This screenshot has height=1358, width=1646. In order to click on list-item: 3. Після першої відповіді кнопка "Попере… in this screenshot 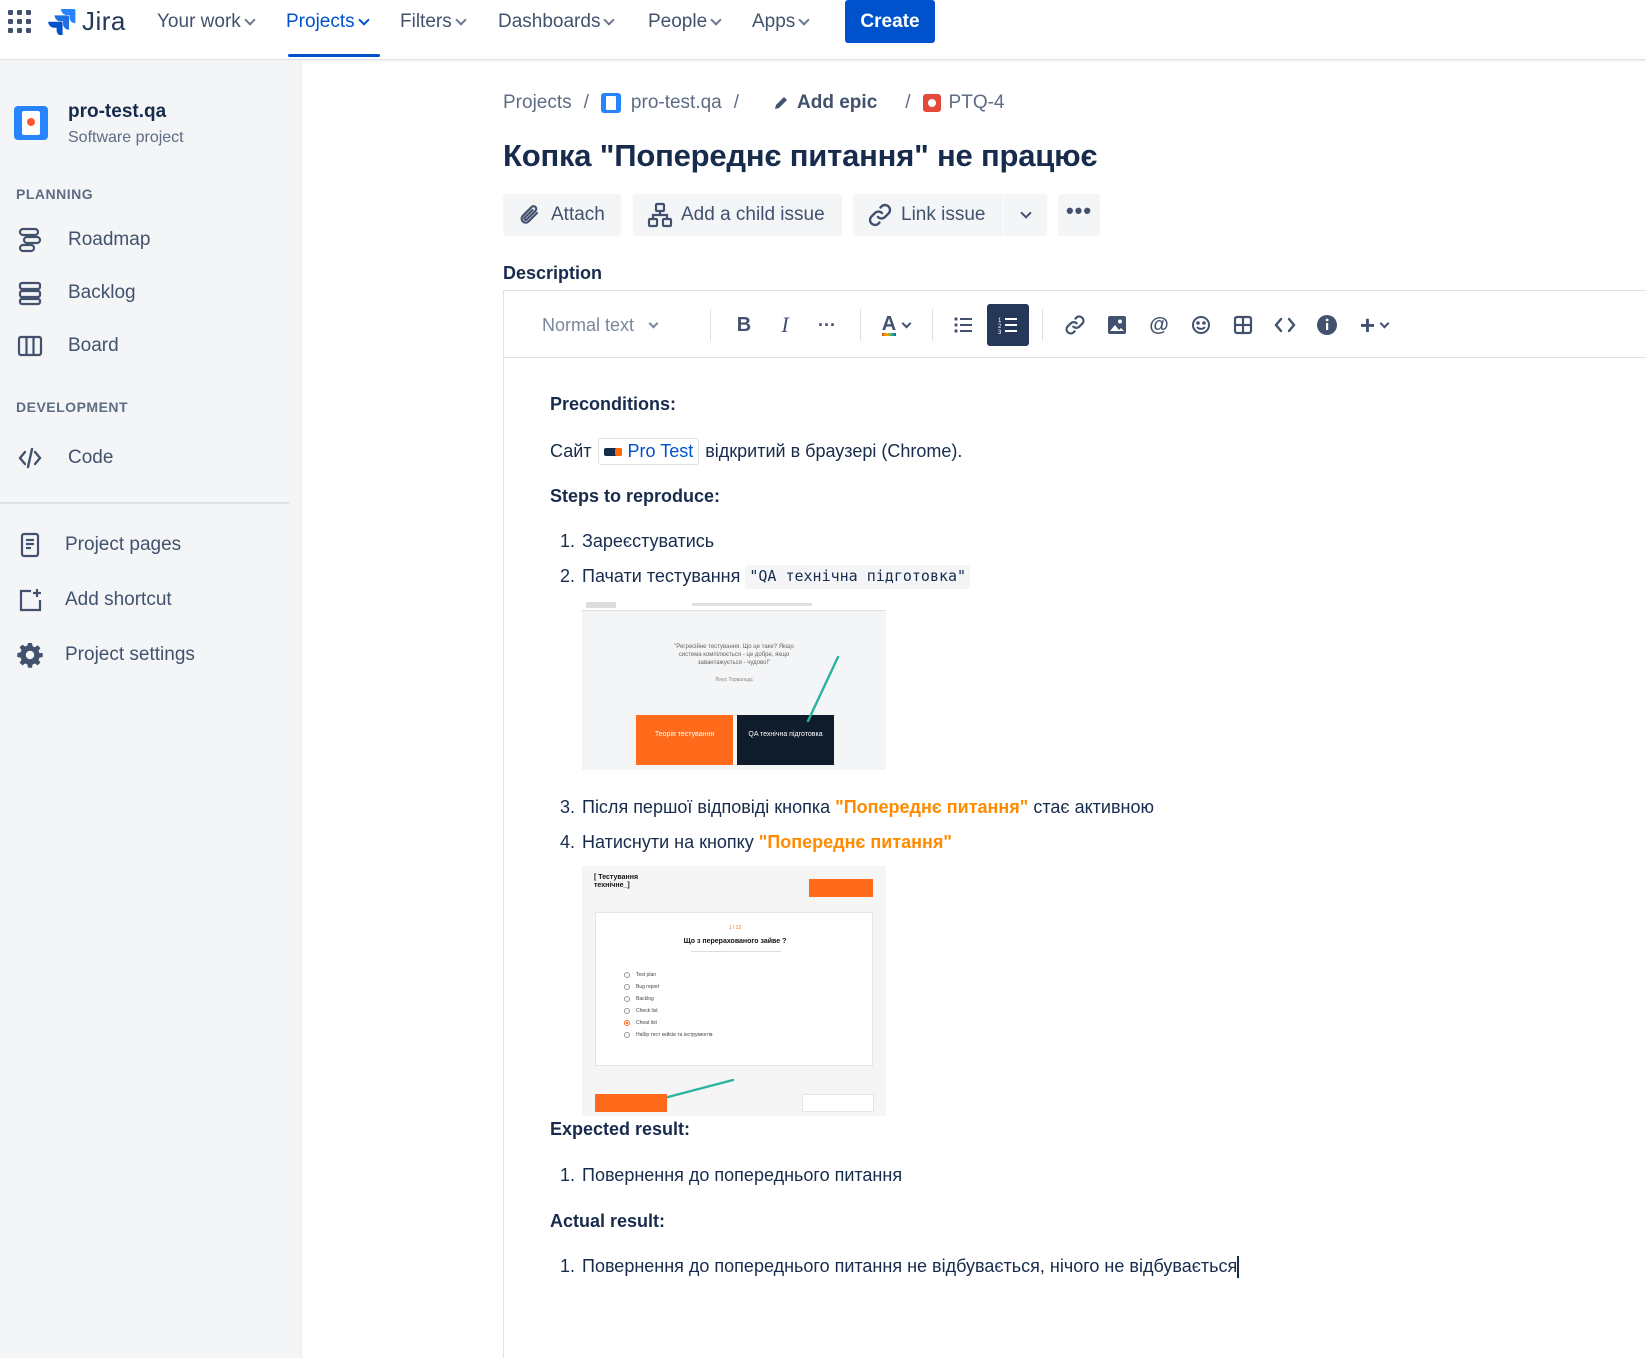, I will do `click(857, 807)`.